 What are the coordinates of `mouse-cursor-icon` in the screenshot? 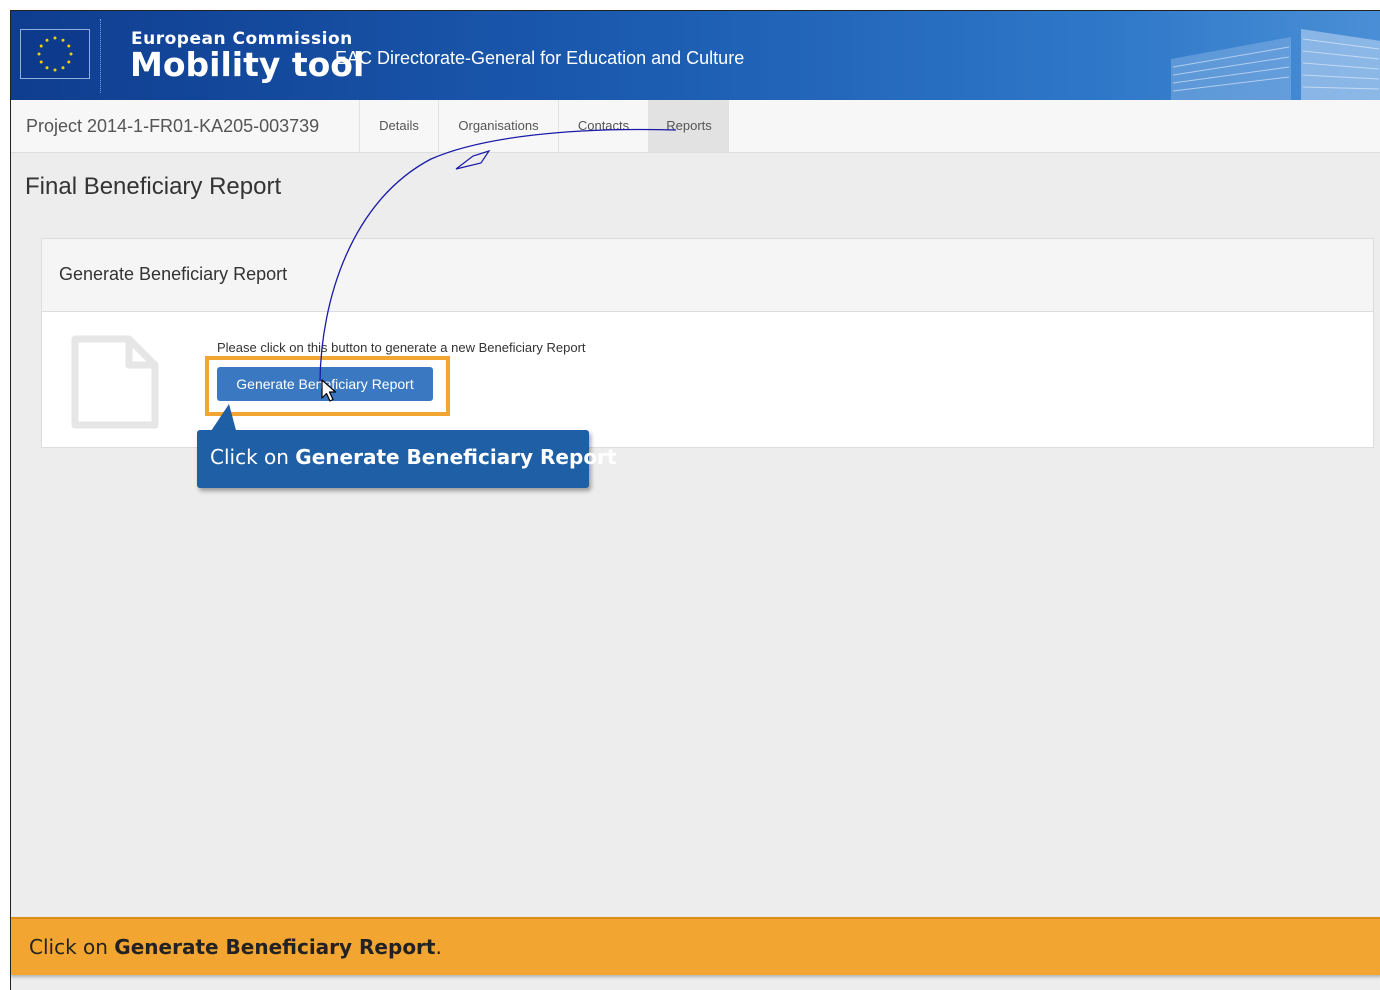 It's located at (329, 390).